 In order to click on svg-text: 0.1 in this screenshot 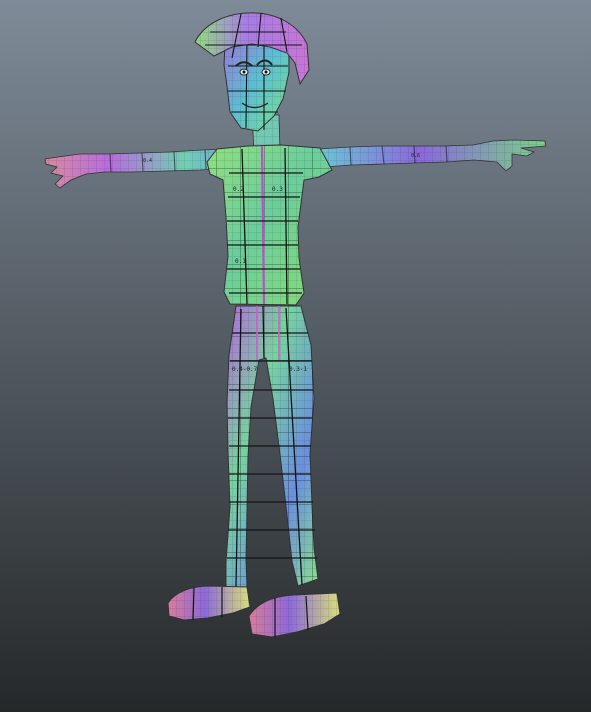, I will do `click(240, 261)`.